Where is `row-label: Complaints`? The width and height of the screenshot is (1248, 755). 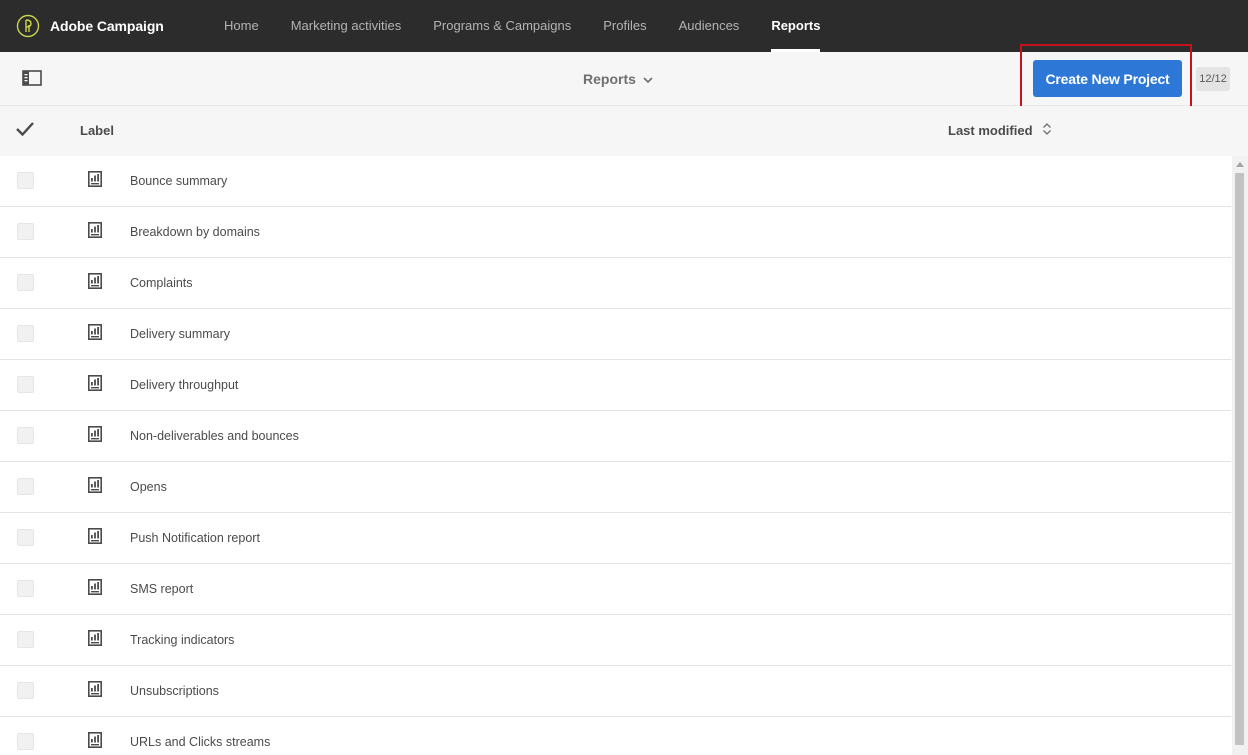
row-label: Complaints is located at coordinates (161, 283).